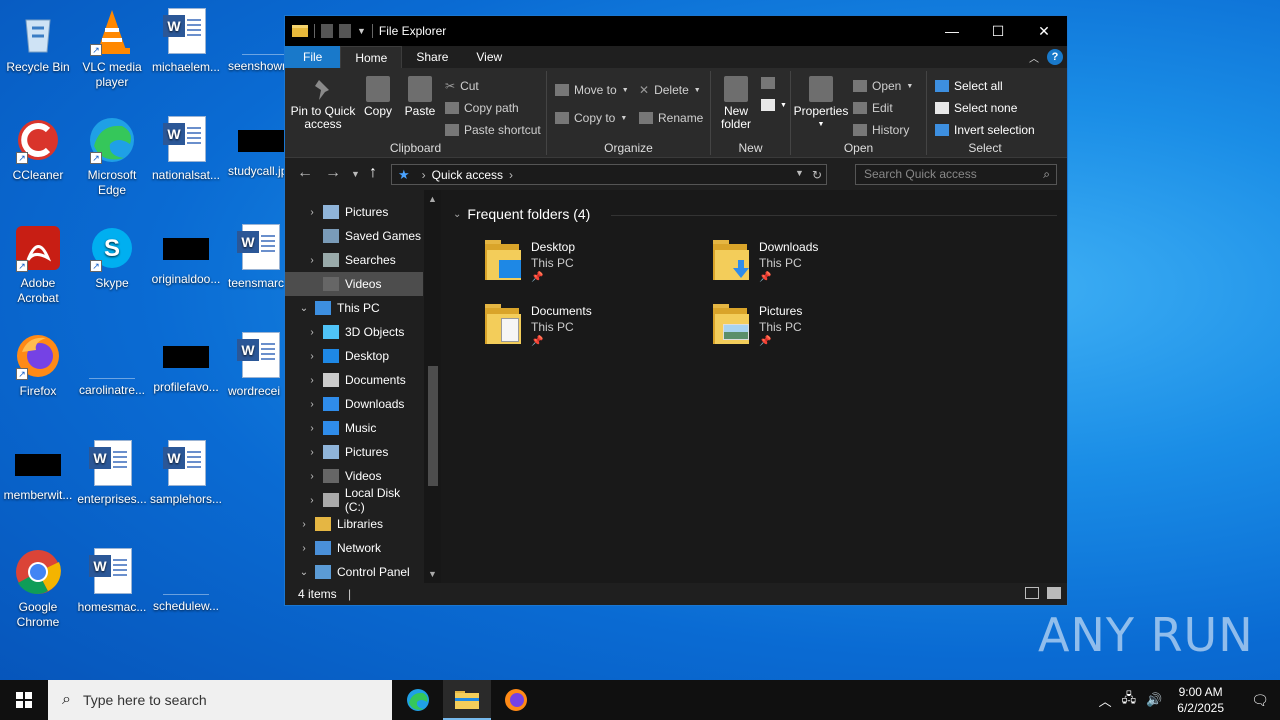  I want to click on tab-view: View, so click(489, 57).